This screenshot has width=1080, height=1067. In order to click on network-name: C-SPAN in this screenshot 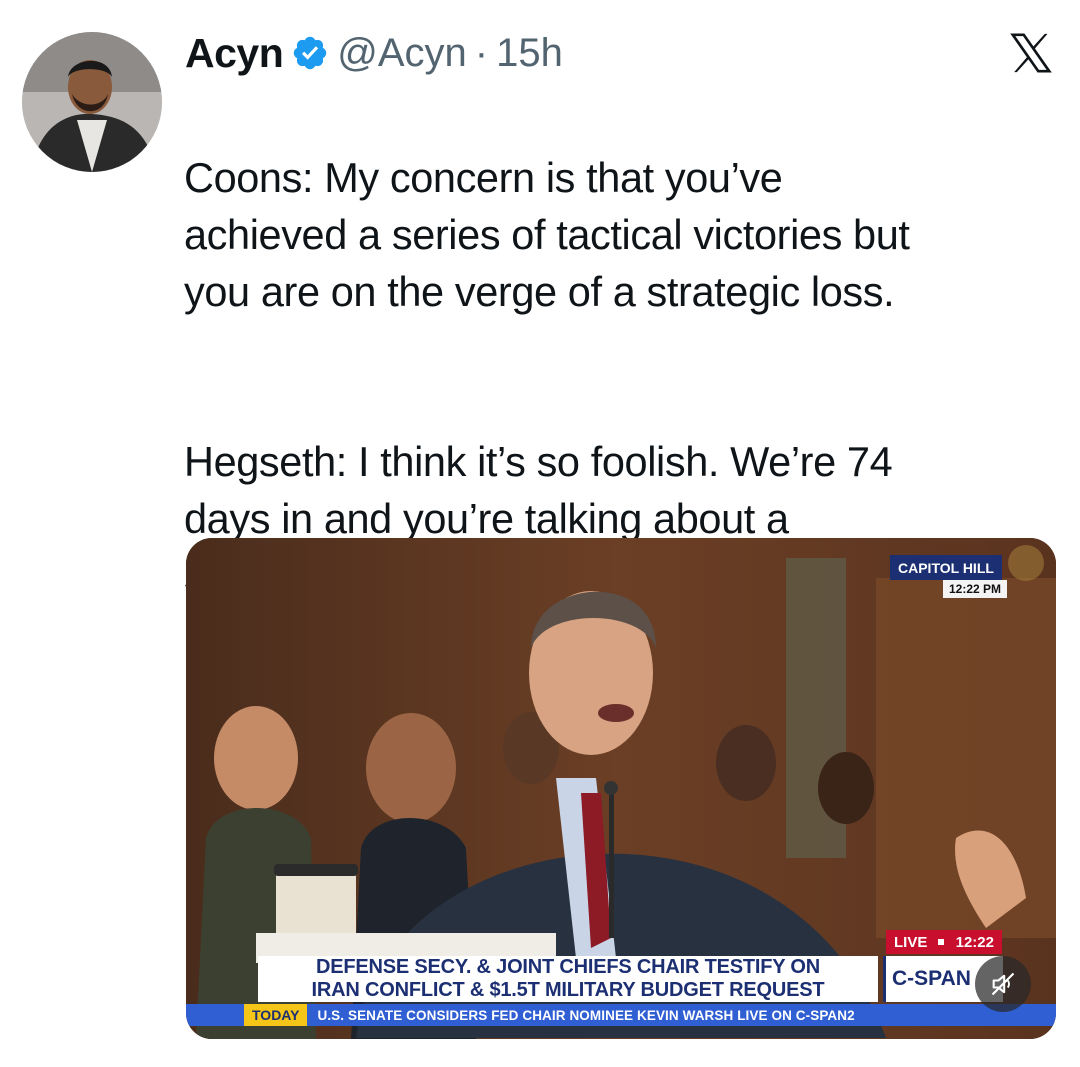, I will do `click(931, 978)`.